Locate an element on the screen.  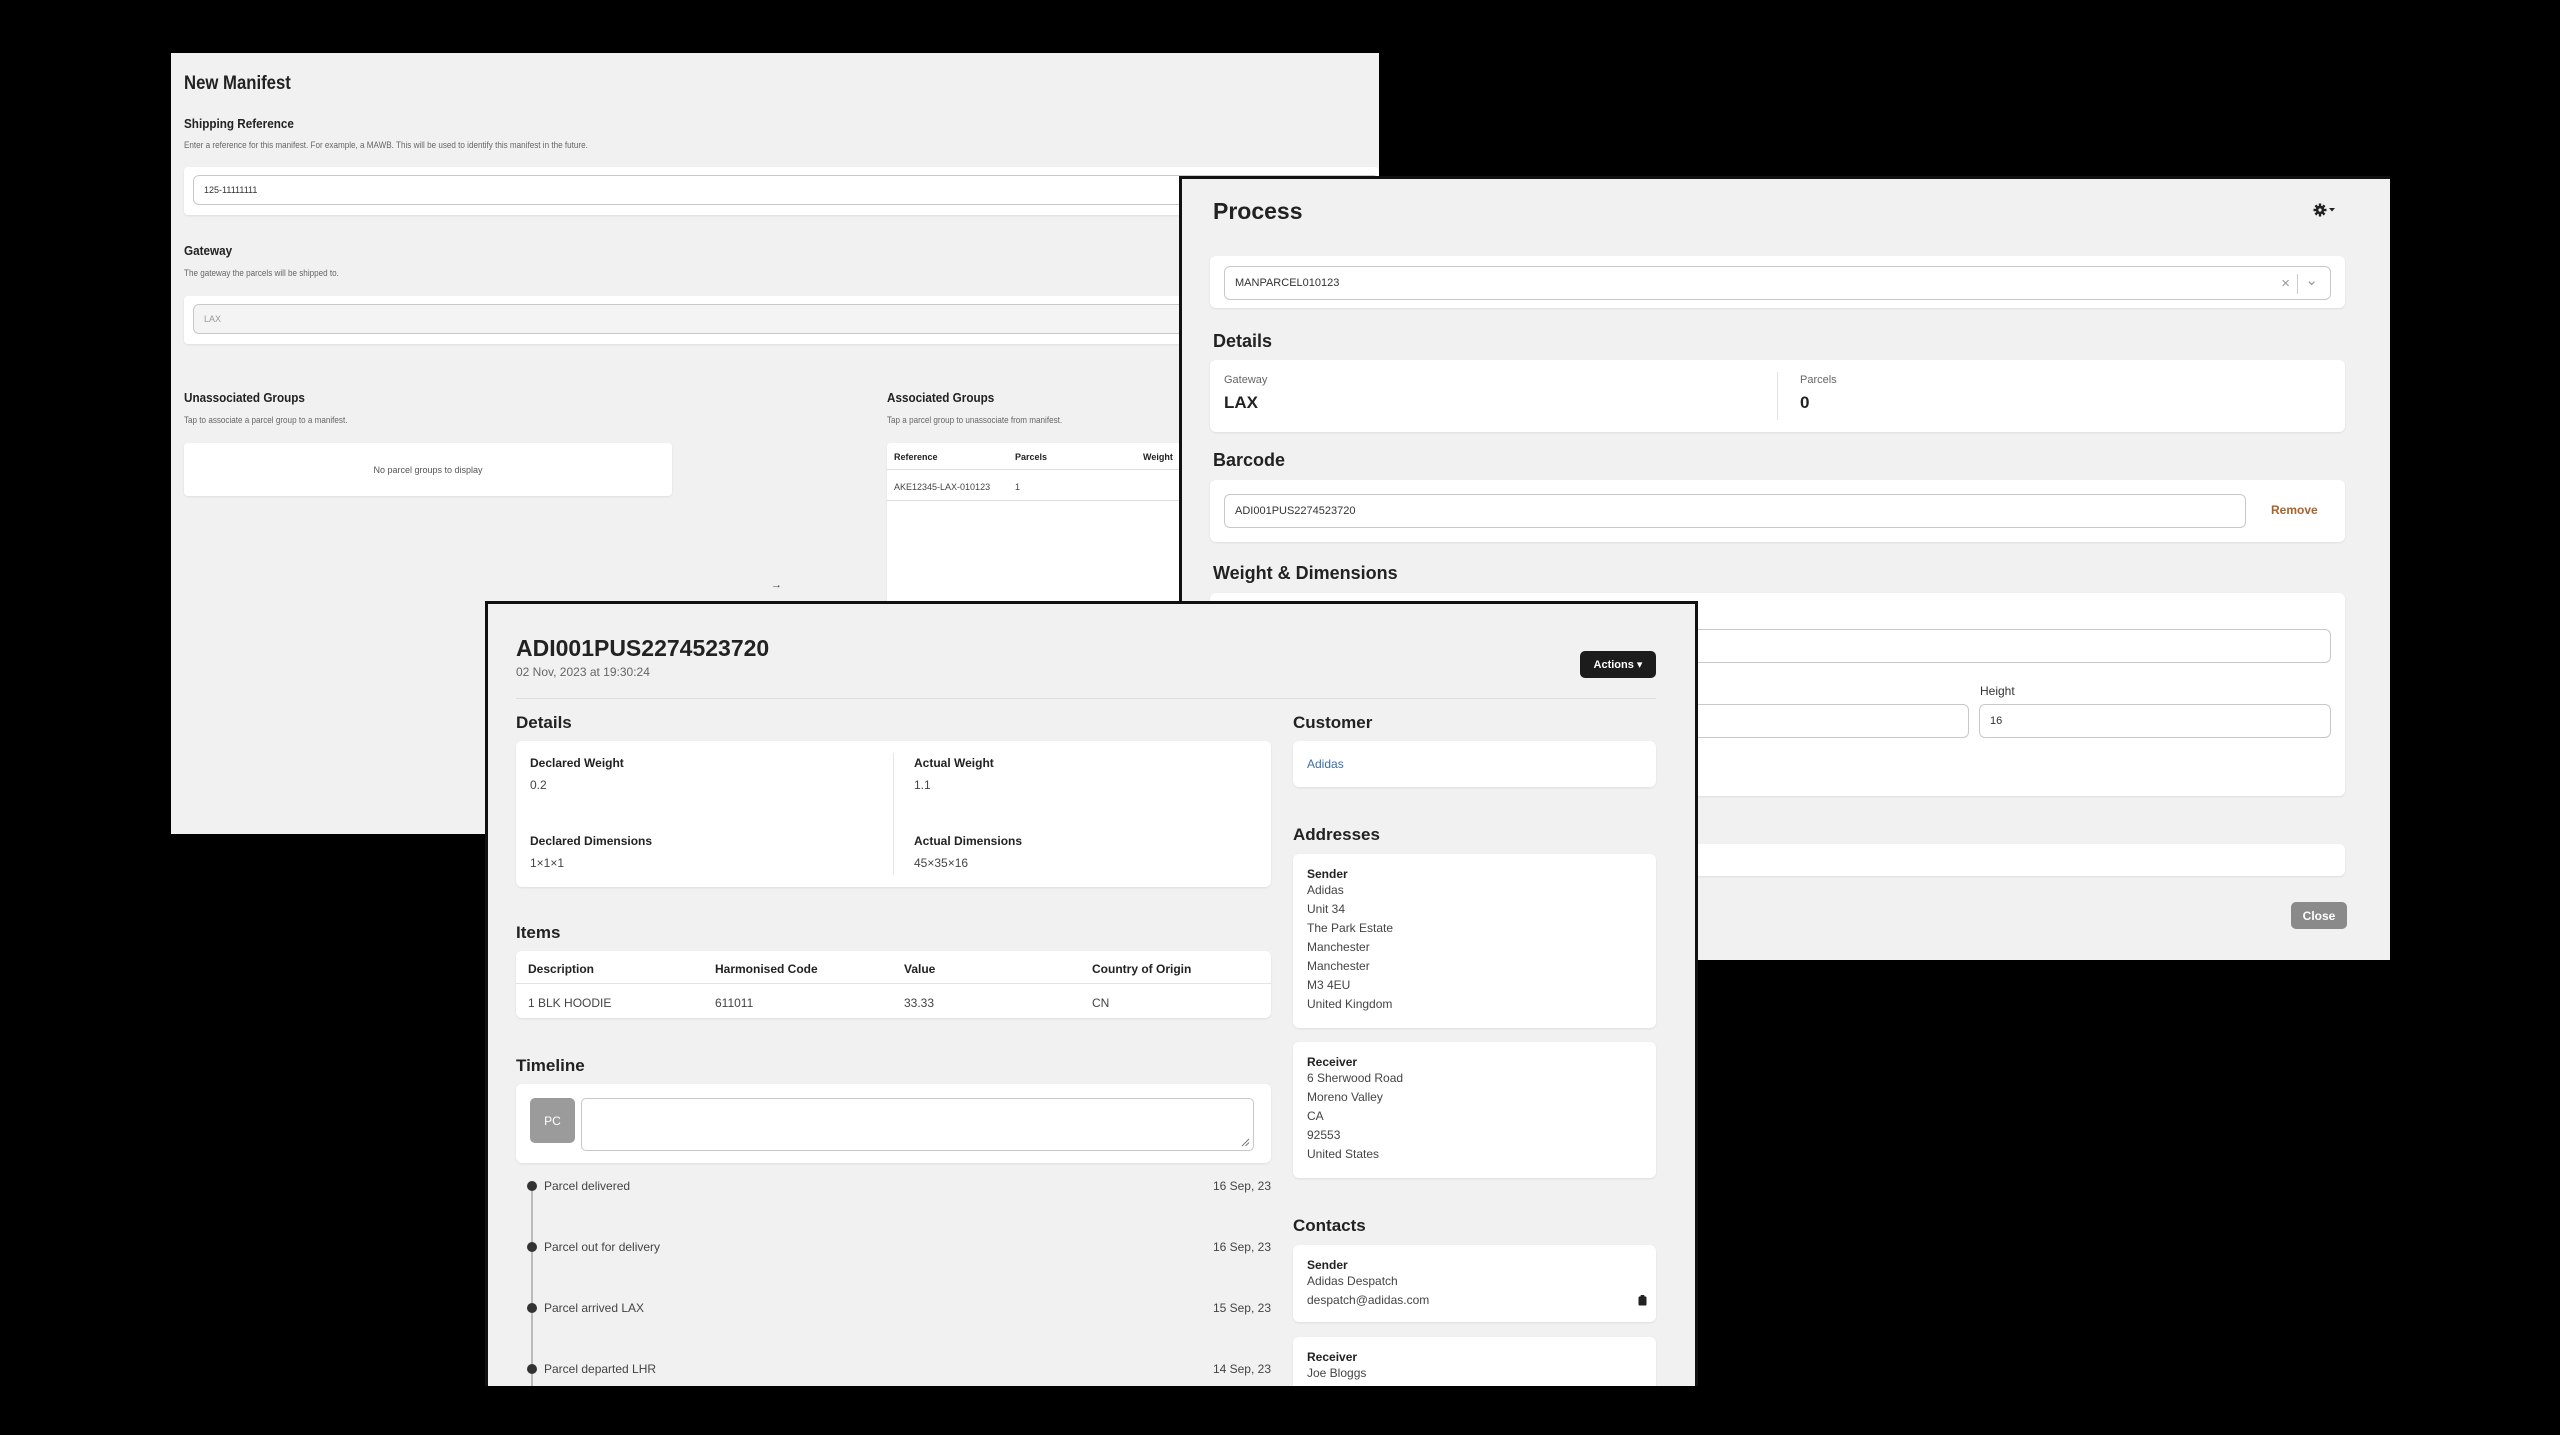
close-button: Close is located at coordinates (2319, 915).